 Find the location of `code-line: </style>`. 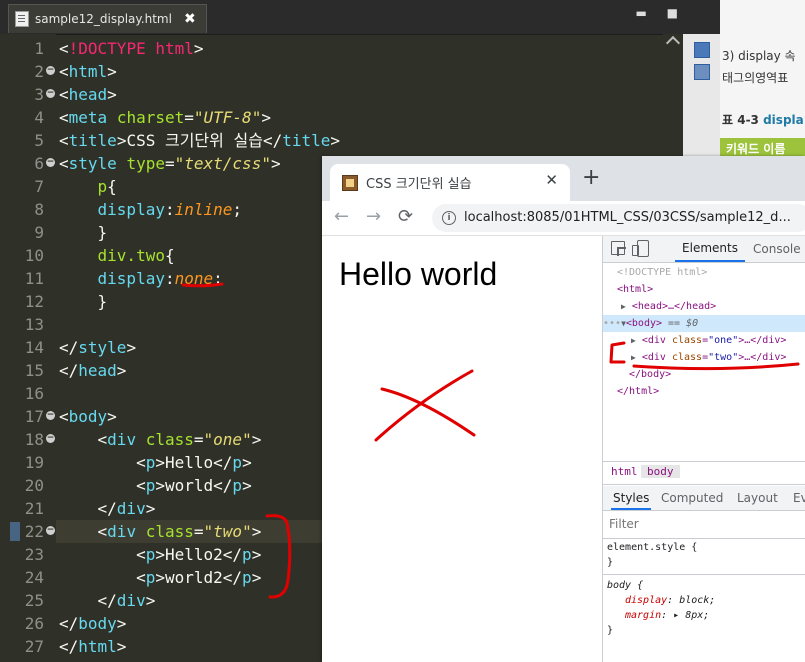

code-line: </style> is located at coordinates (97, 347).